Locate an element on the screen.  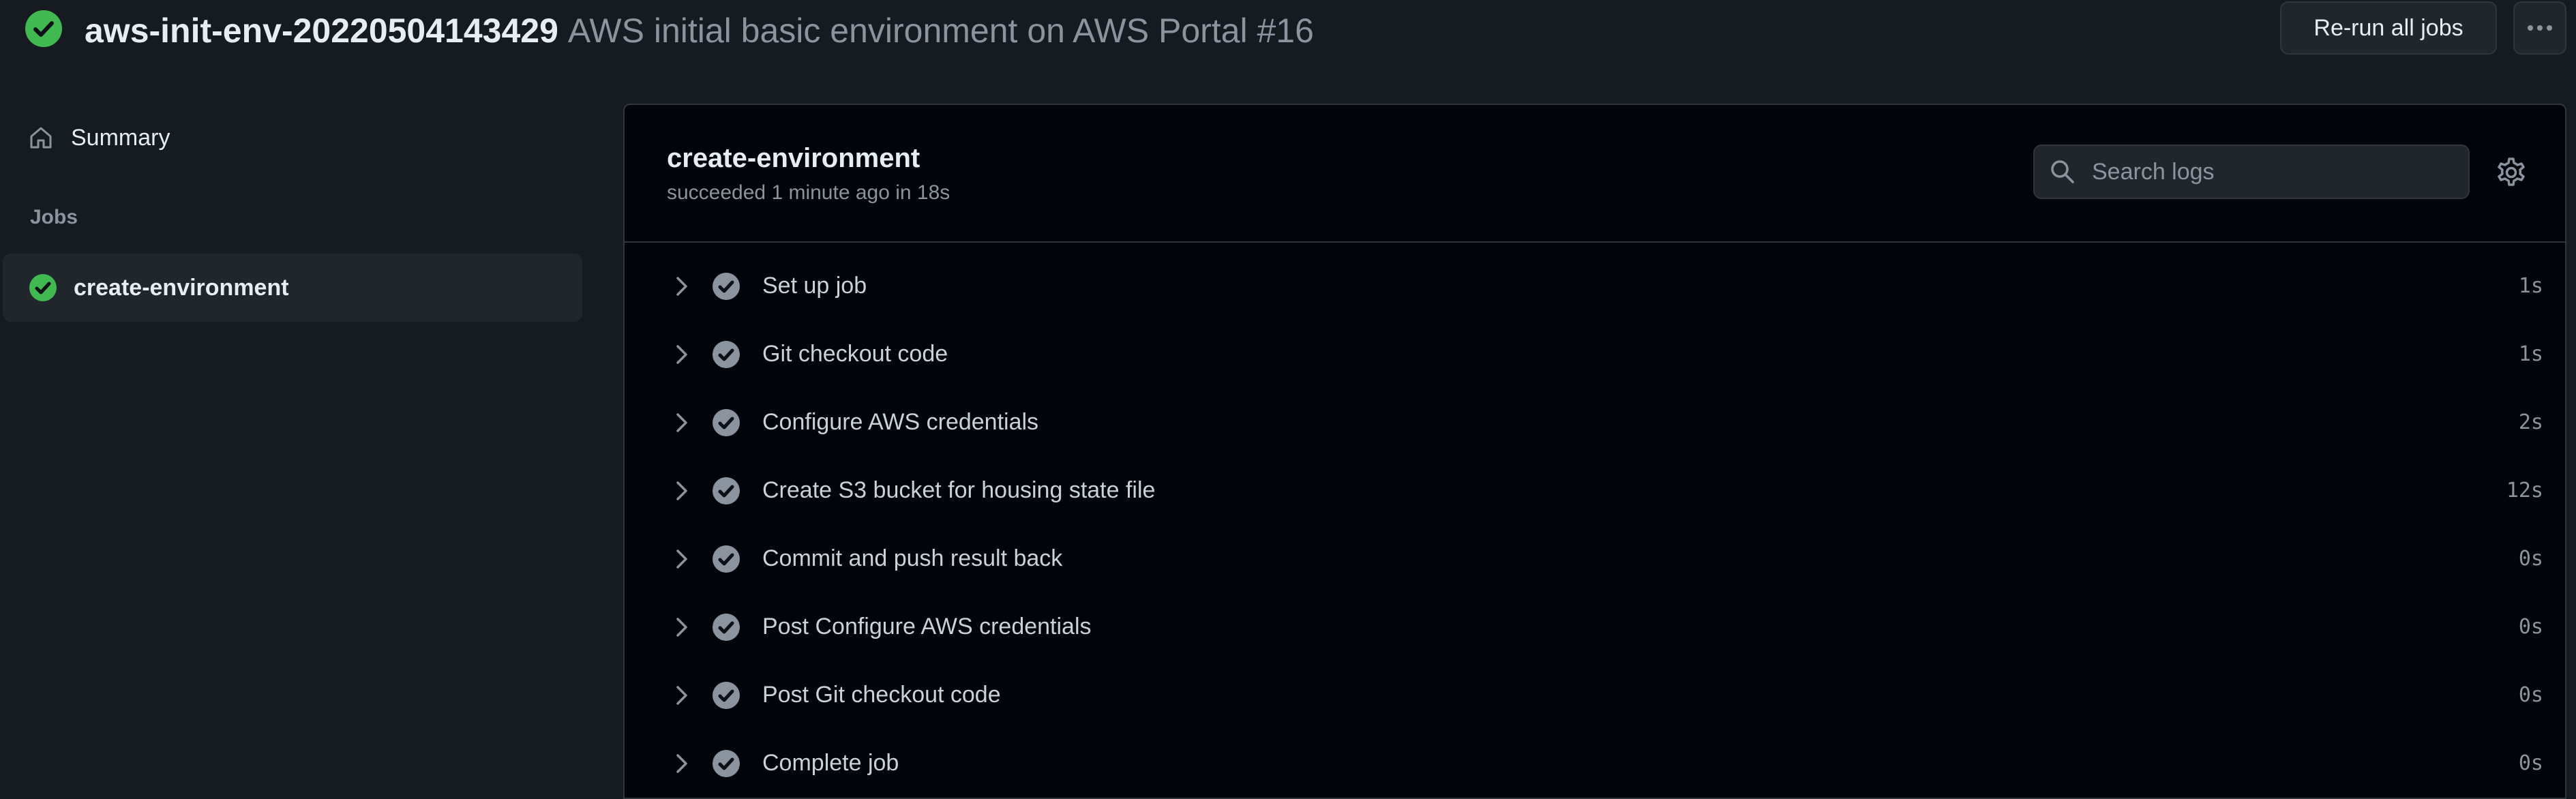
jobs-heading: Jobs is located at coordinates (54, 217).